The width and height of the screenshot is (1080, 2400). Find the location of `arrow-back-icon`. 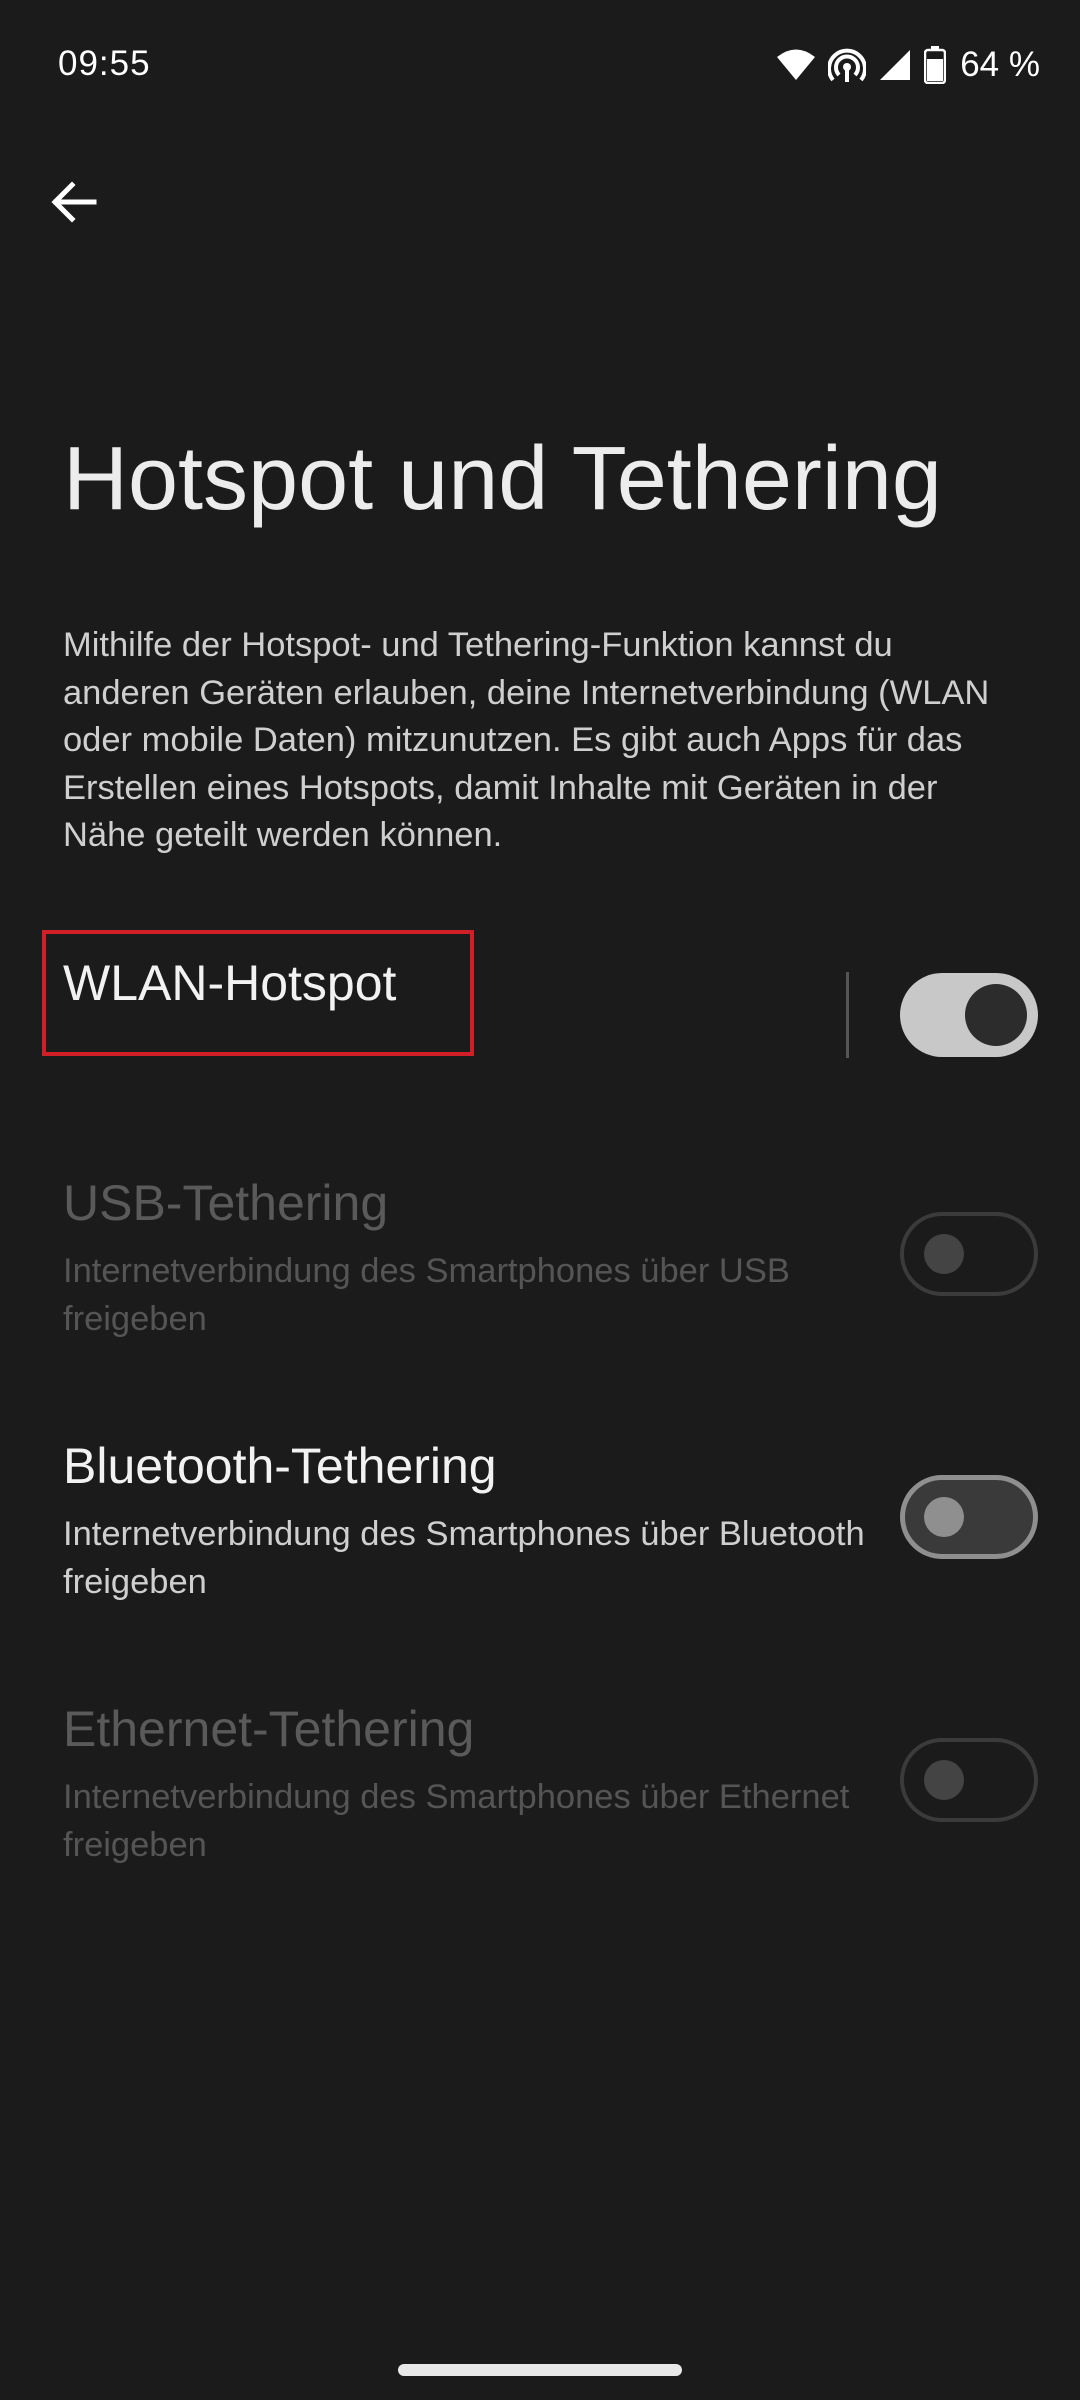

arrow-back-icon is located at coordinates (74, 204).